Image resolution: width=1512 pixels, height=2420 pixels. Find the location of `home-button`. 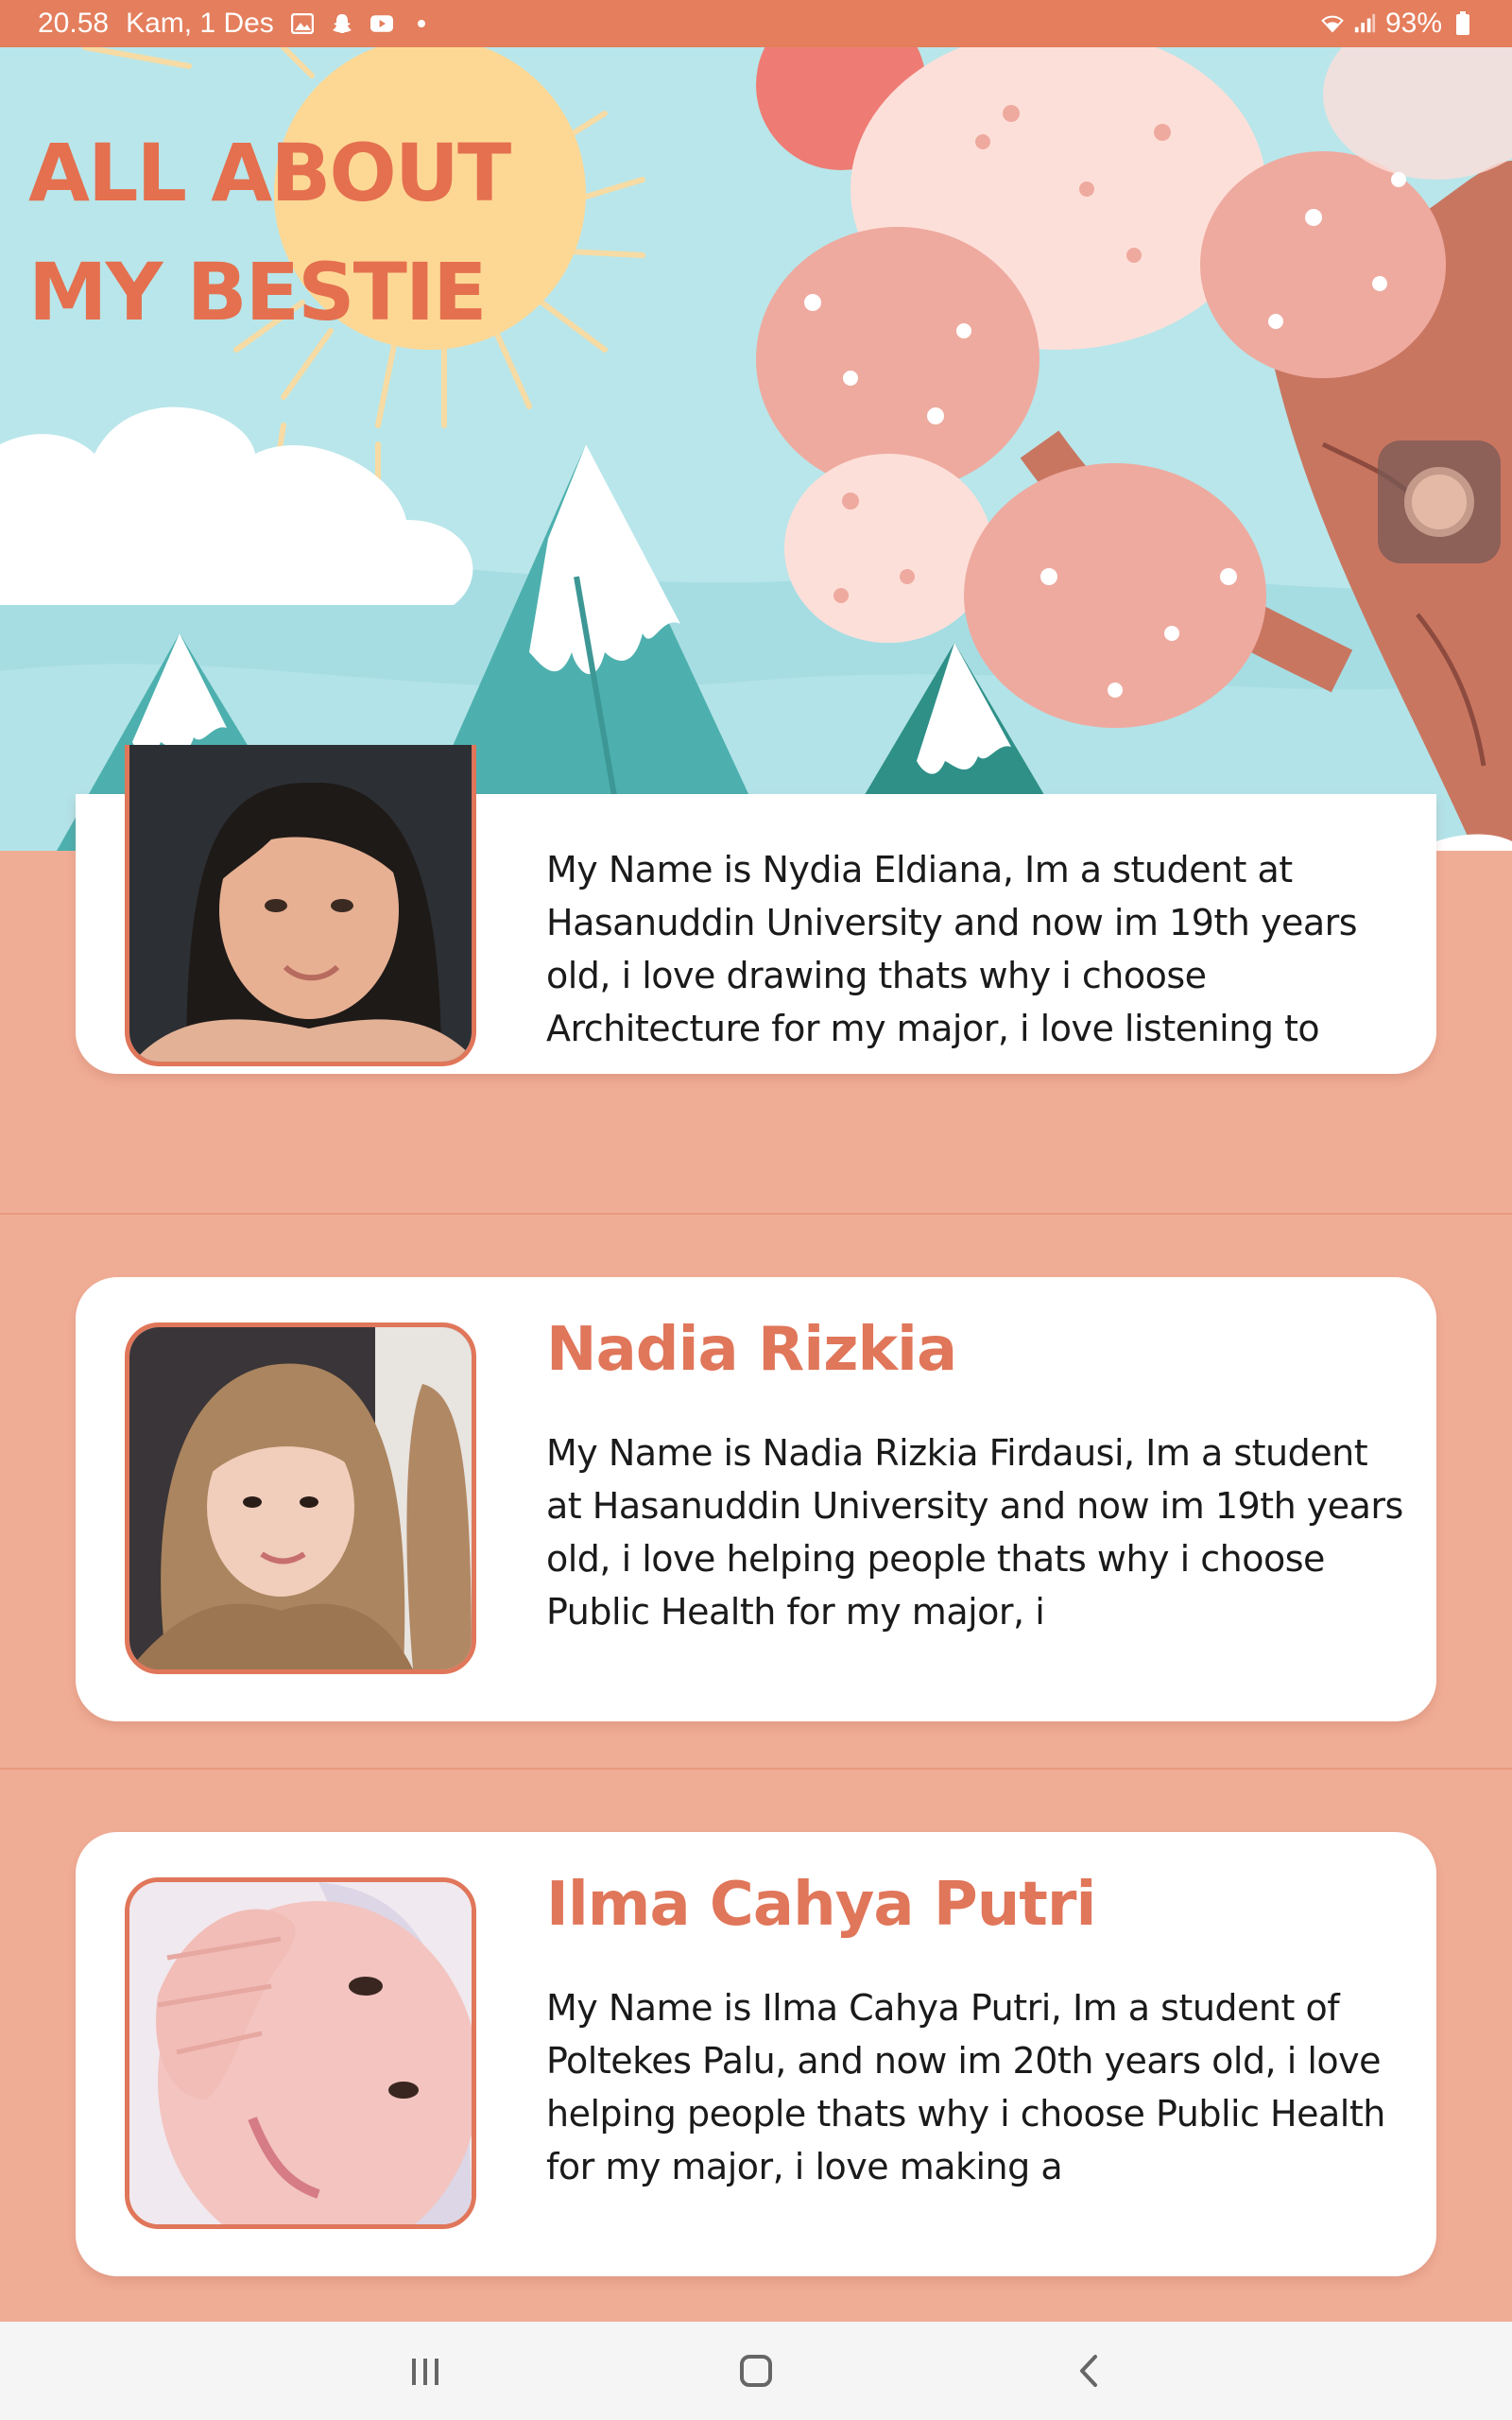

home-button is located at coordinates (756, 2370).